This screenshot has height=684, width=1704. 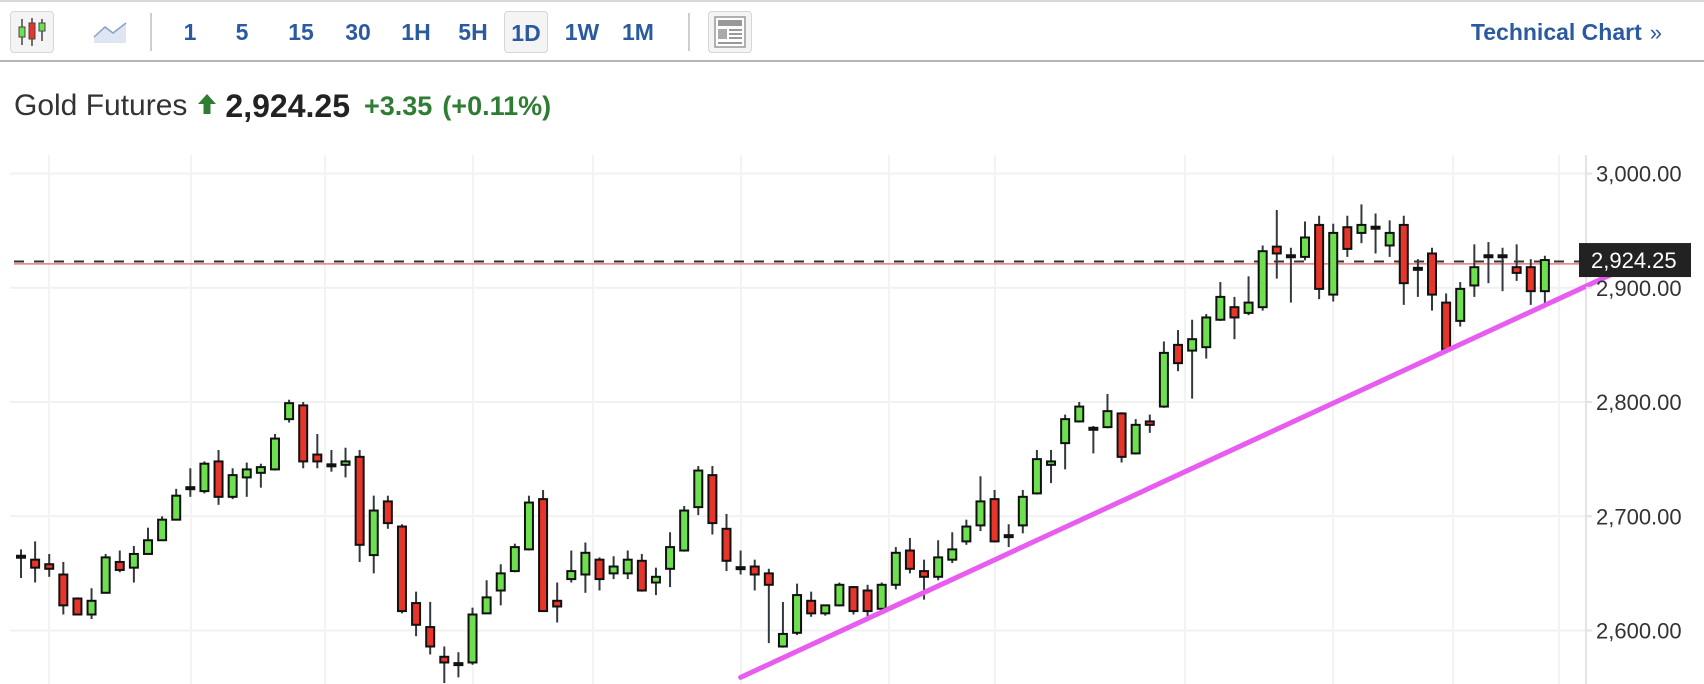 I want to click on y-tick-label: 2,700.00, so click(x=1639, y=516).